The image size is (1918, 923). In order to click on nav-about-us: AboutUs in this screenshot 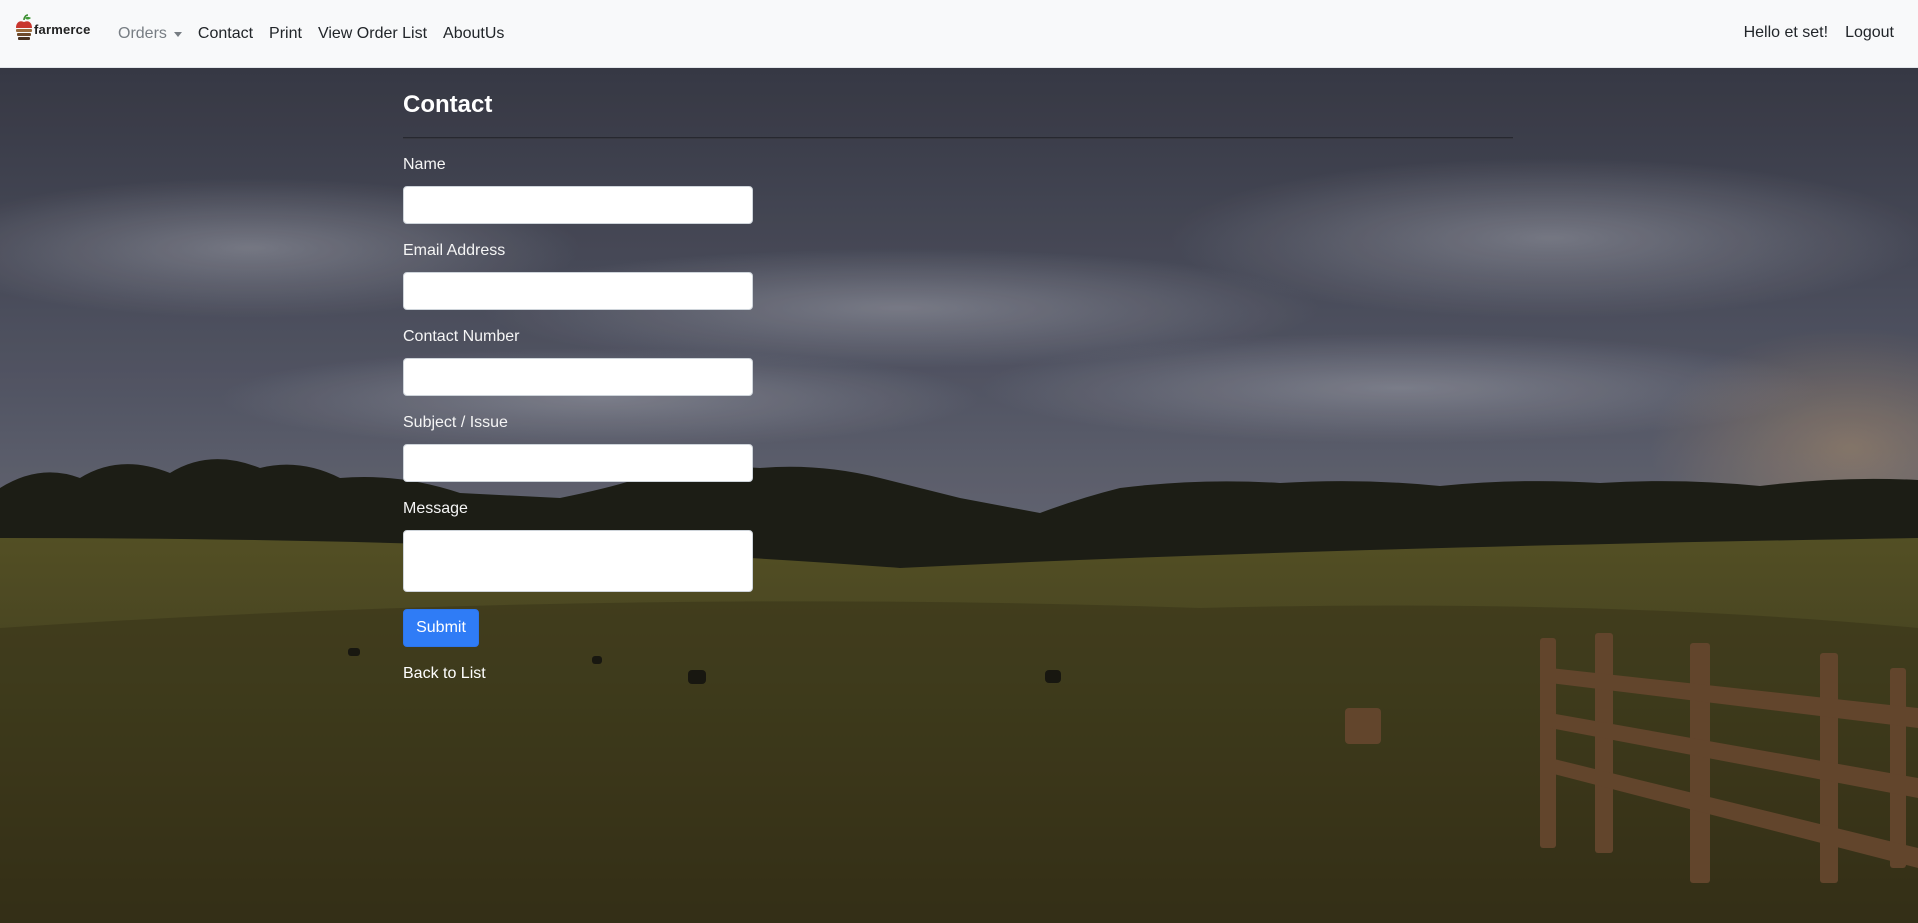, I will do `click(473, 34)`.